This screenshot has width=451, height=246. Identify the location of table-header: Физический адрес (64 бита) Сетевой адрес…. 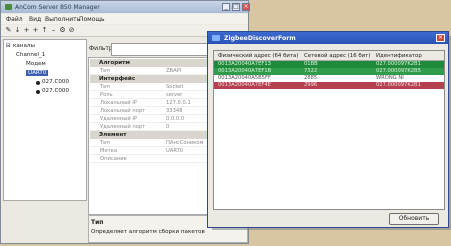
(329, 56).